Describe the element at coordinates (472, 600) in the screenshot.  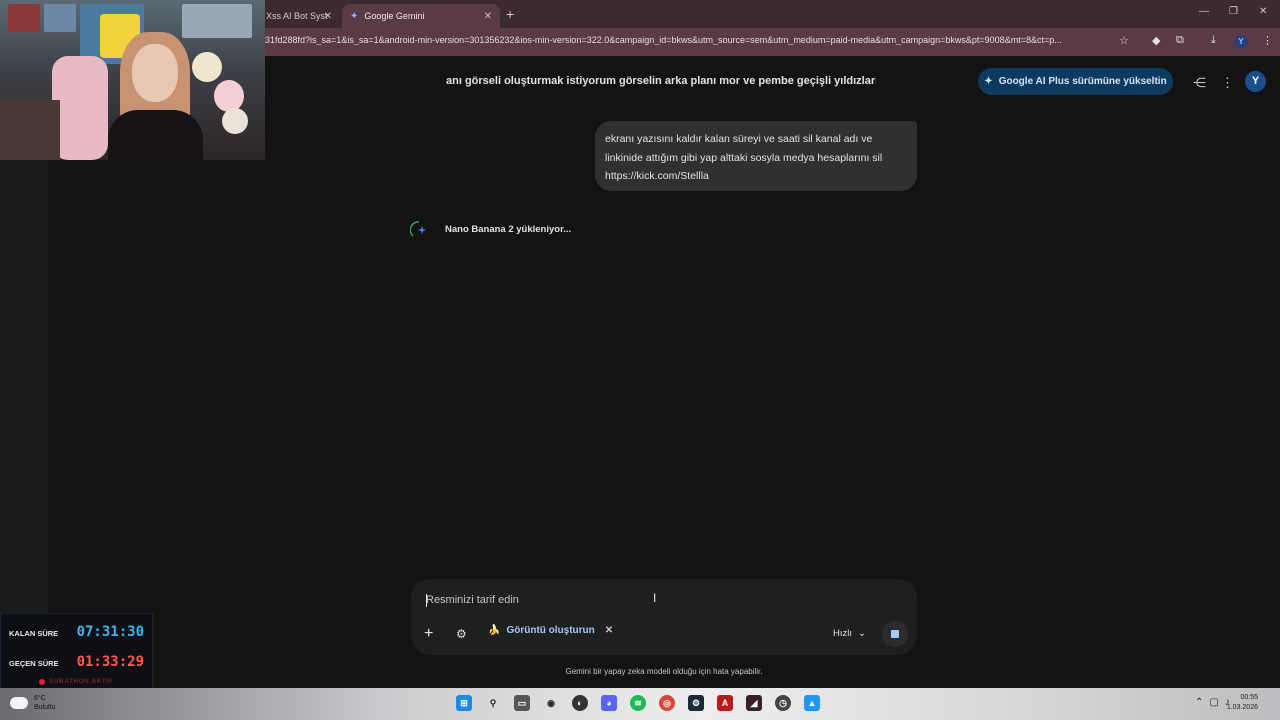
I see `prompt-input: Resminizi tarif edin` at that location.